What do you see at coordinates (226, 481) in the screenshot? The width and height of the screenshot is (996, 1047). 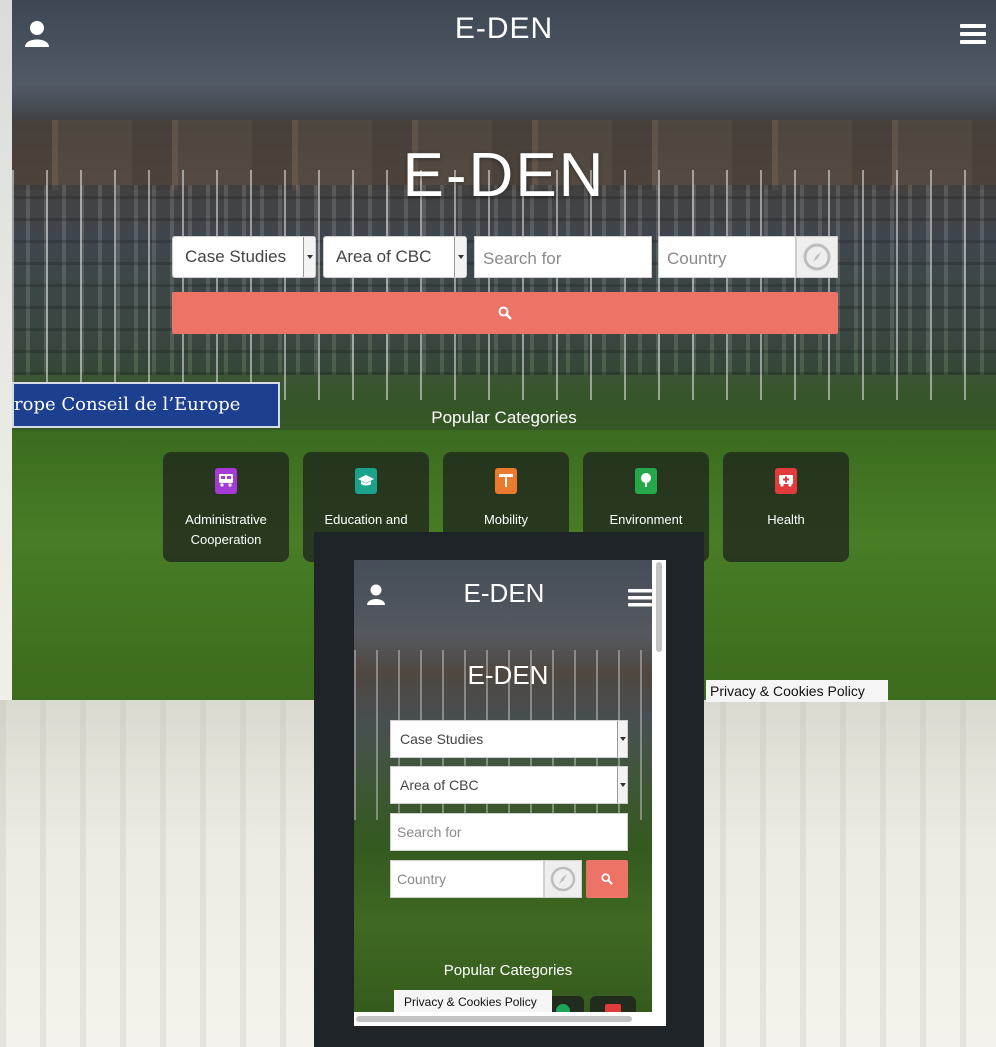 I see `bus-icon` at bounding box center [226, 481].